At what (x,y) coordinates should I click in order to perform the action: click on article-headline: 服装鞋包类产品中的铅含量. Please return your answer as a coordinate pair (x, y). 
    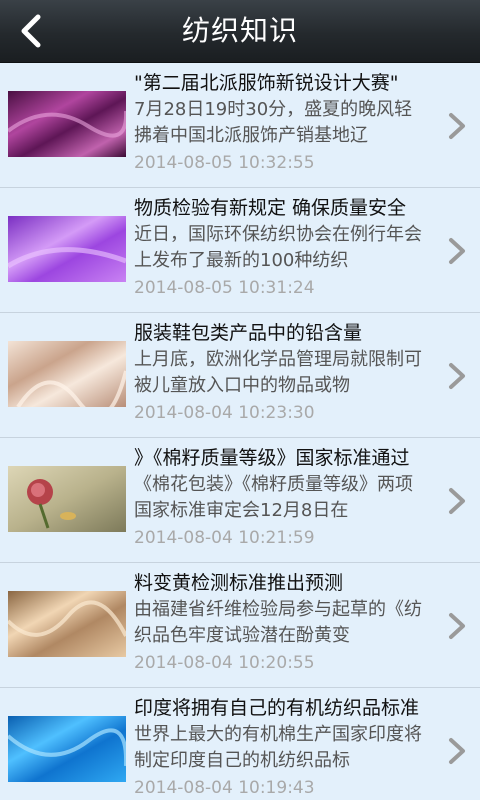
    Looking at the image, I should click on (248, 333).